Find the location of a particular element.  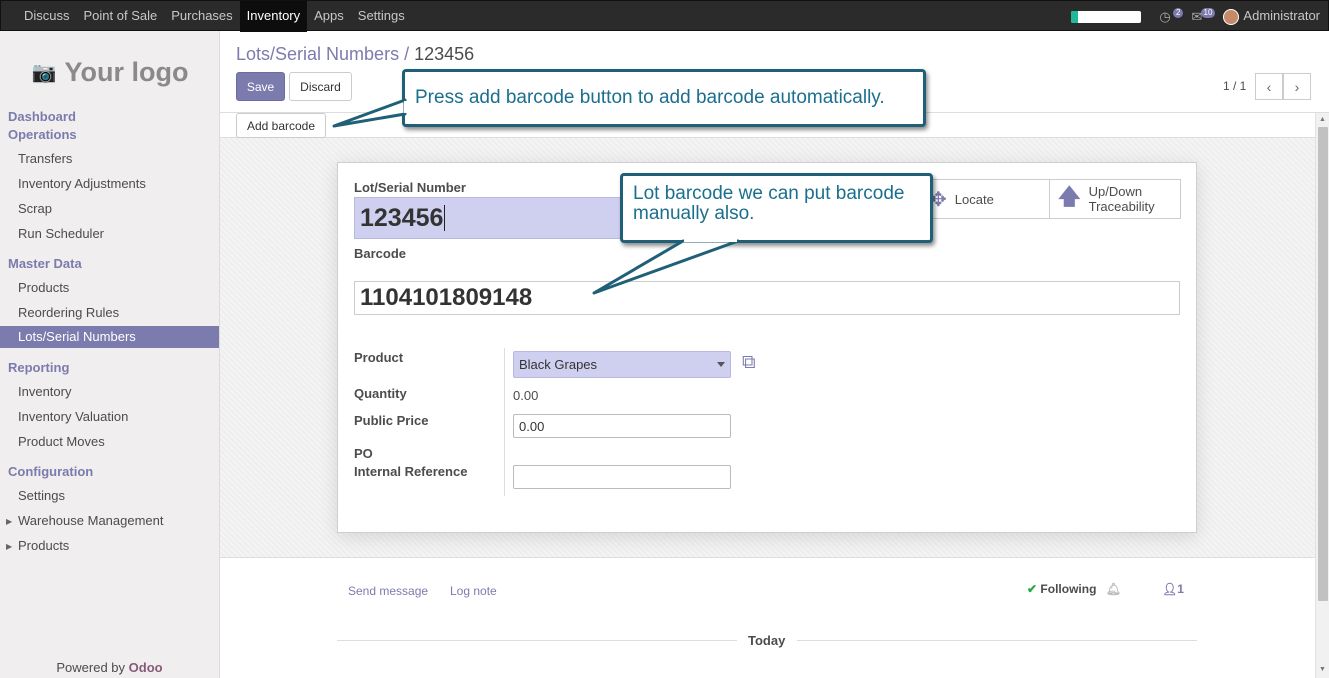

sidebar-item-scrap: Scrap is located at coordinates (35, 208).